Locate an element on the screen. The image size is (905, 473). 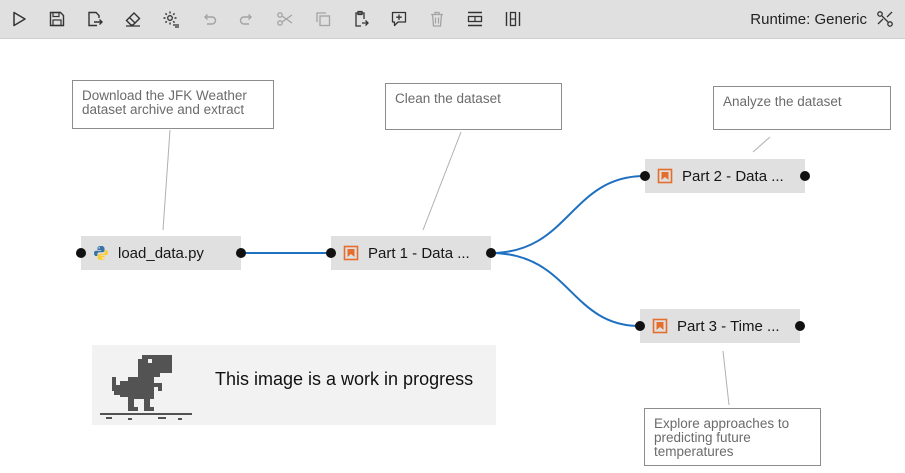
delete-button is located at coordinates (437, 19).